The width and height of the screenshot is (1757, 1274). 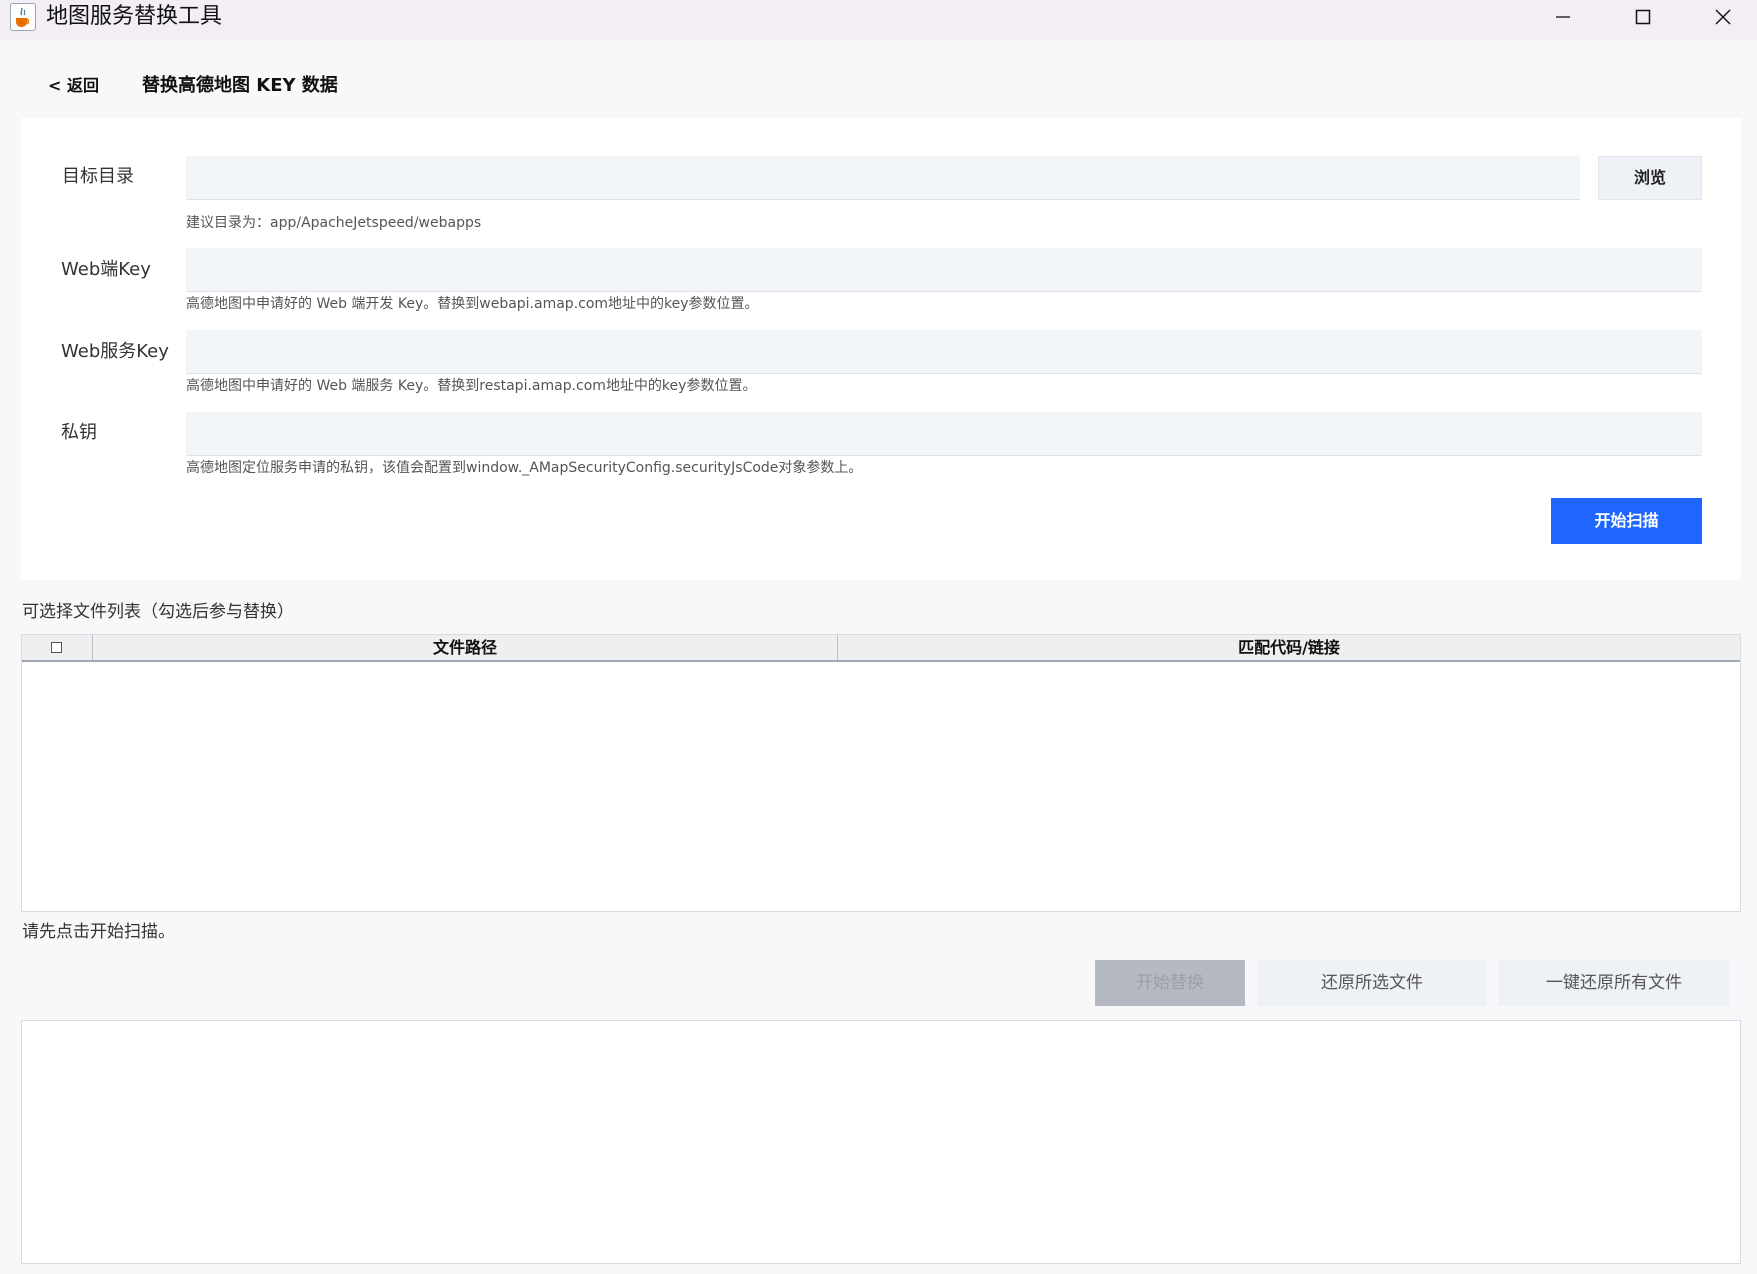 What do you see at coordinates (134, 16) in the screenshot?
I see `window-title: 地图服务替换工具` at bounding box center [134, 16].